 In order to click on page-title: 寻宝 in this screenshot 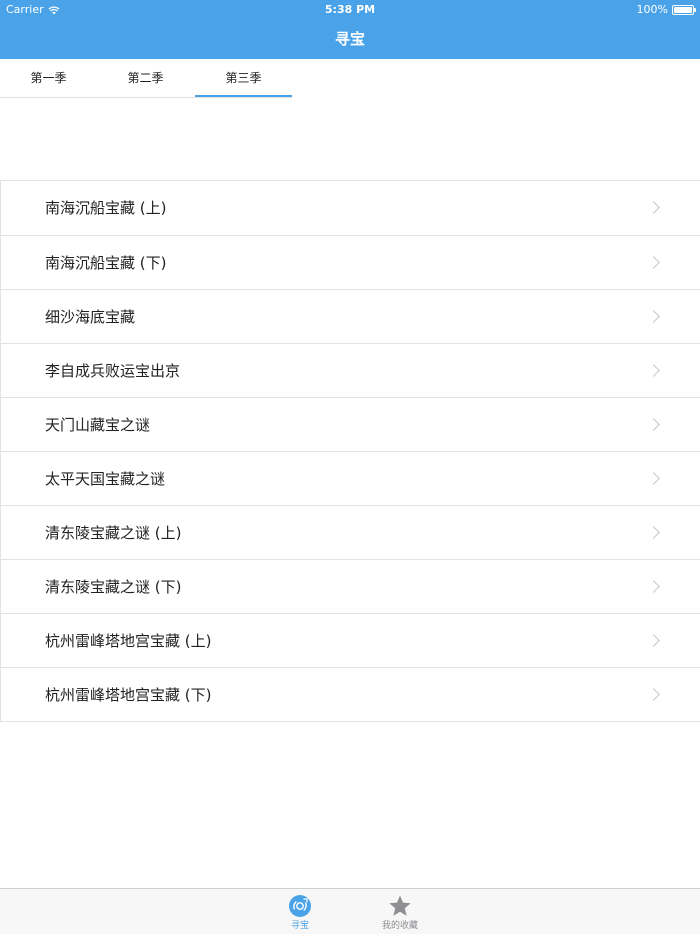, I will do `click(349, 39)`.